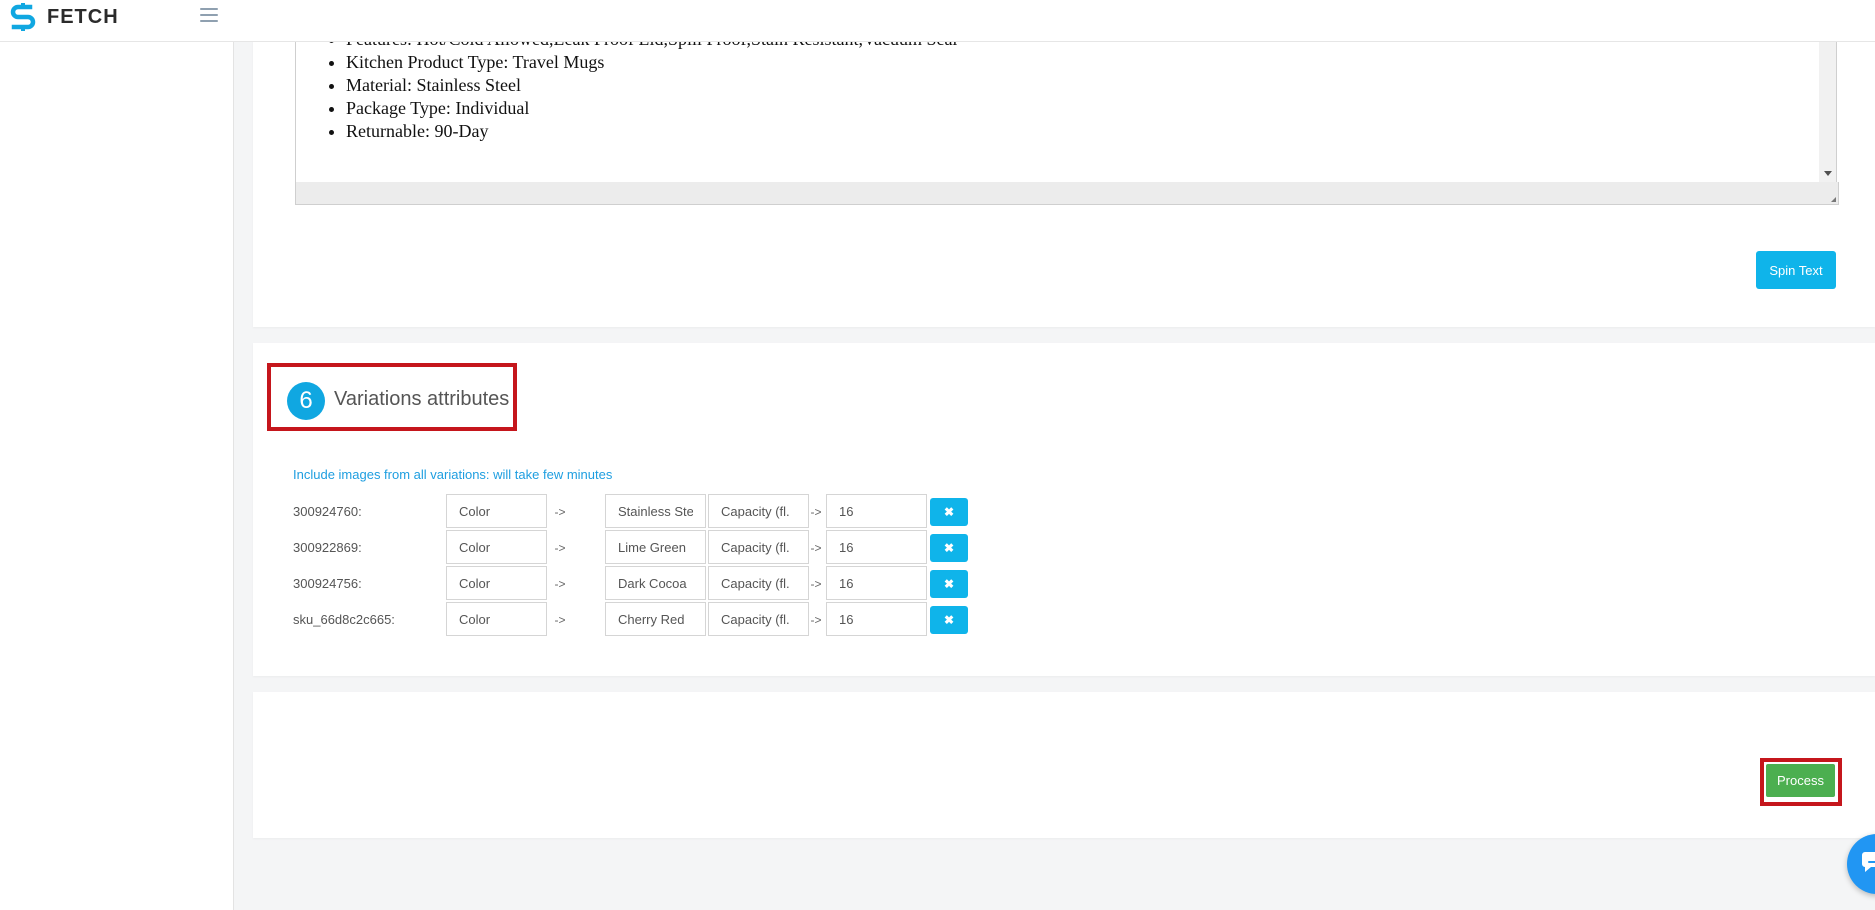 Image resolution: width=1875 pixels, height=910 pixels. I want to click on sidebar, so click(117, 475).